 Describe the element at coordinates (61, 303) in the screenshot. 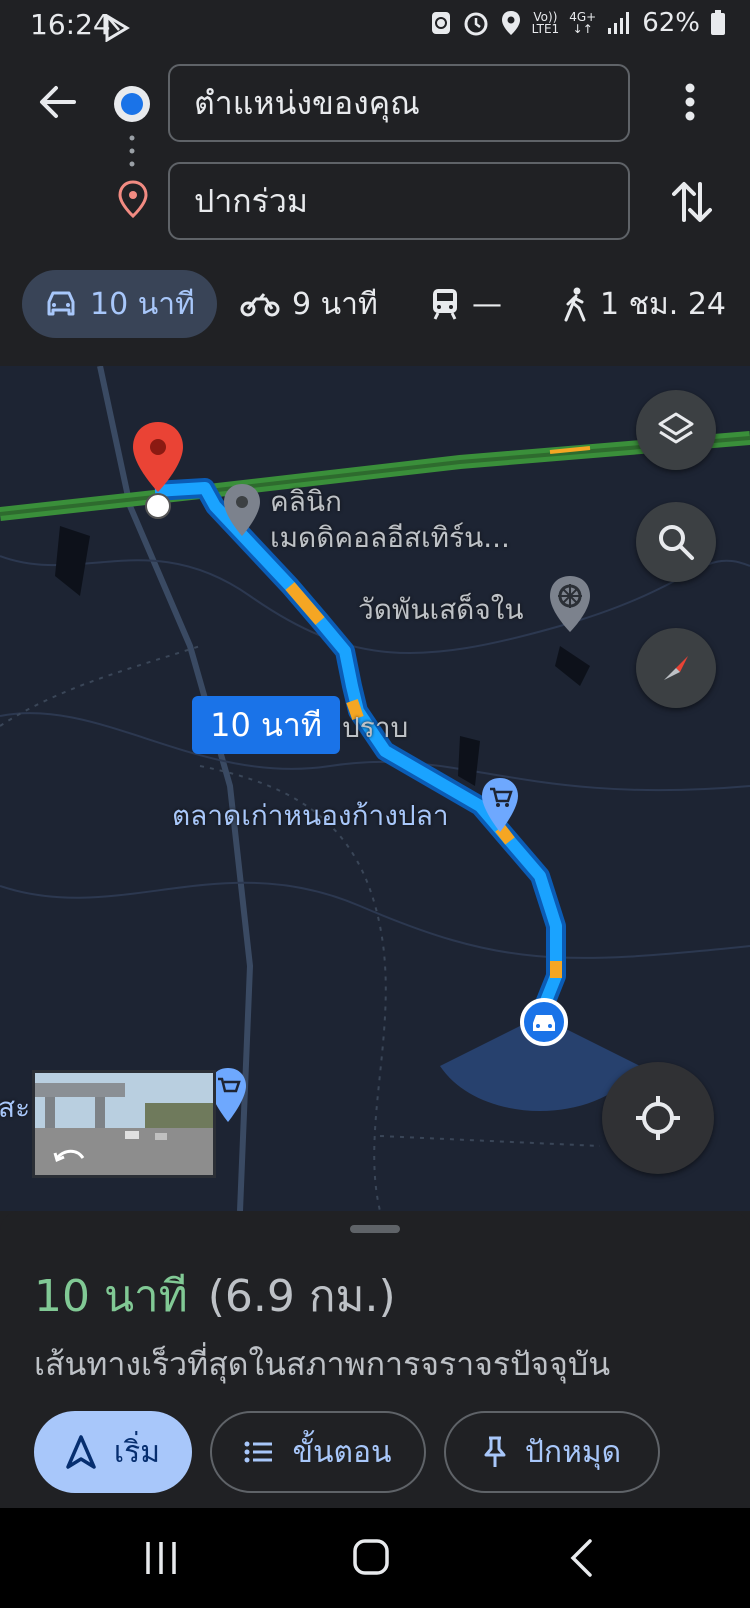

I see `car-icon` at that location.